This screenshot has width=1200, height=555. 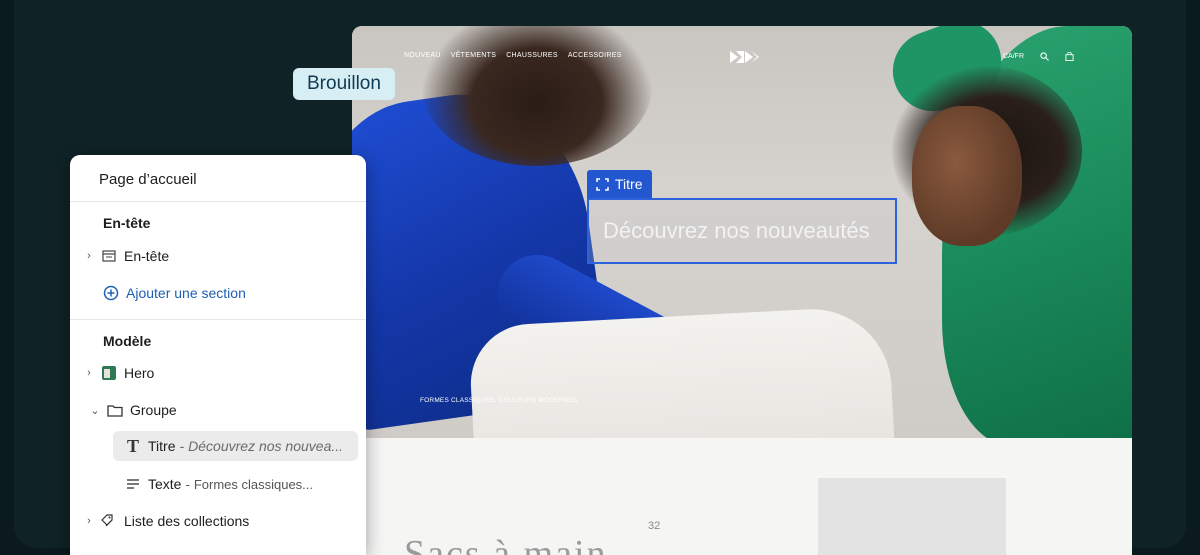 What do you see at coordinates (186, 293) in the screenshot?
I see `add-section-label: Ajouter une section` at bounding box center [186, 293].